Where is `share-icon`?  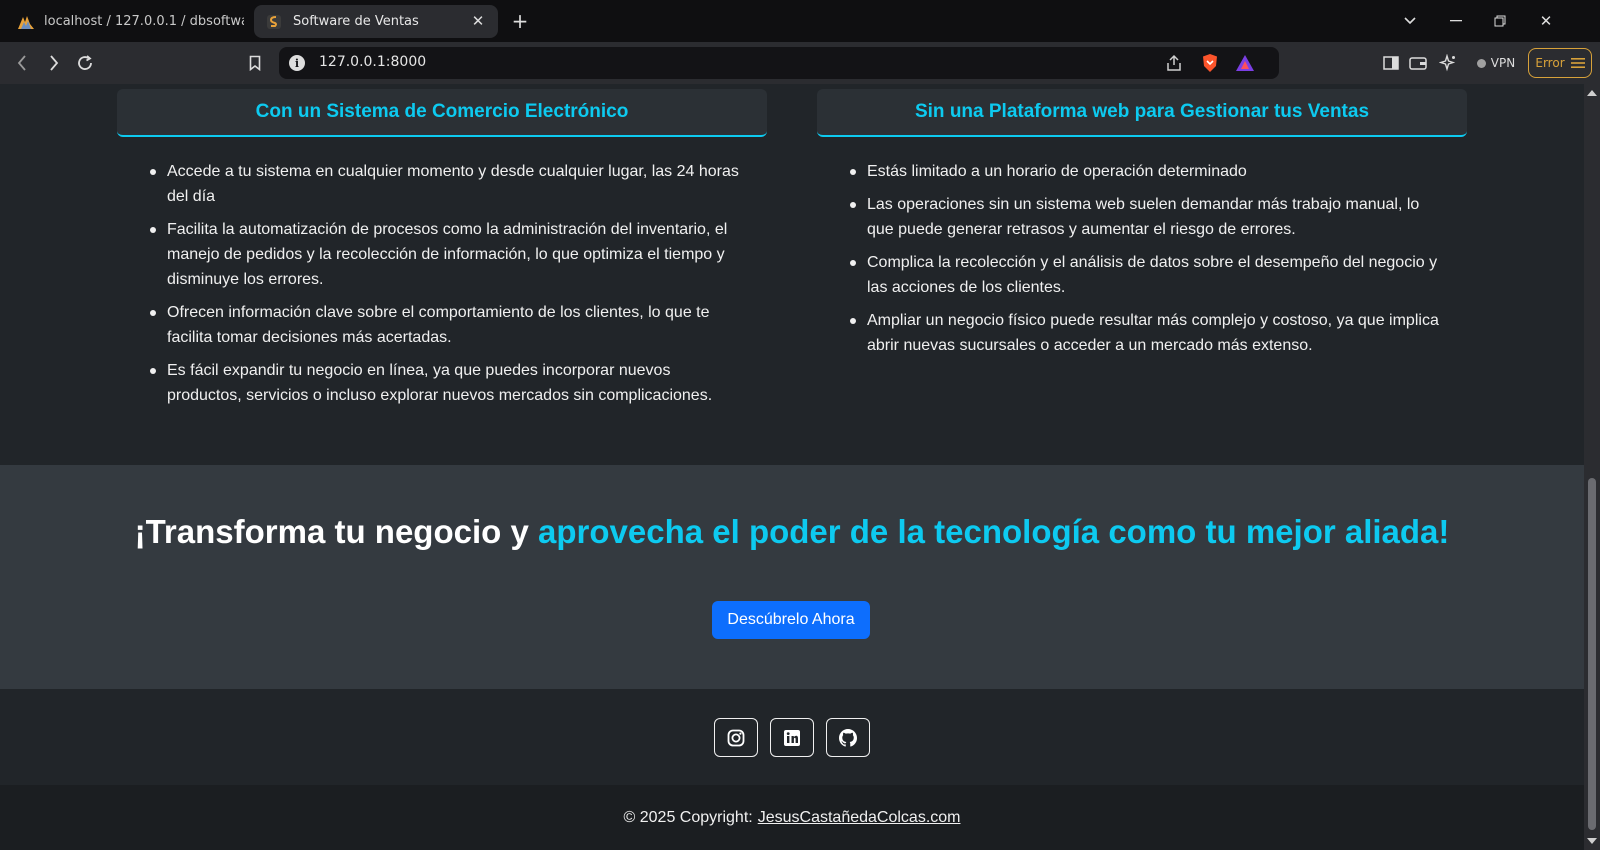 share-icon is located at coordinates (1174, 63).